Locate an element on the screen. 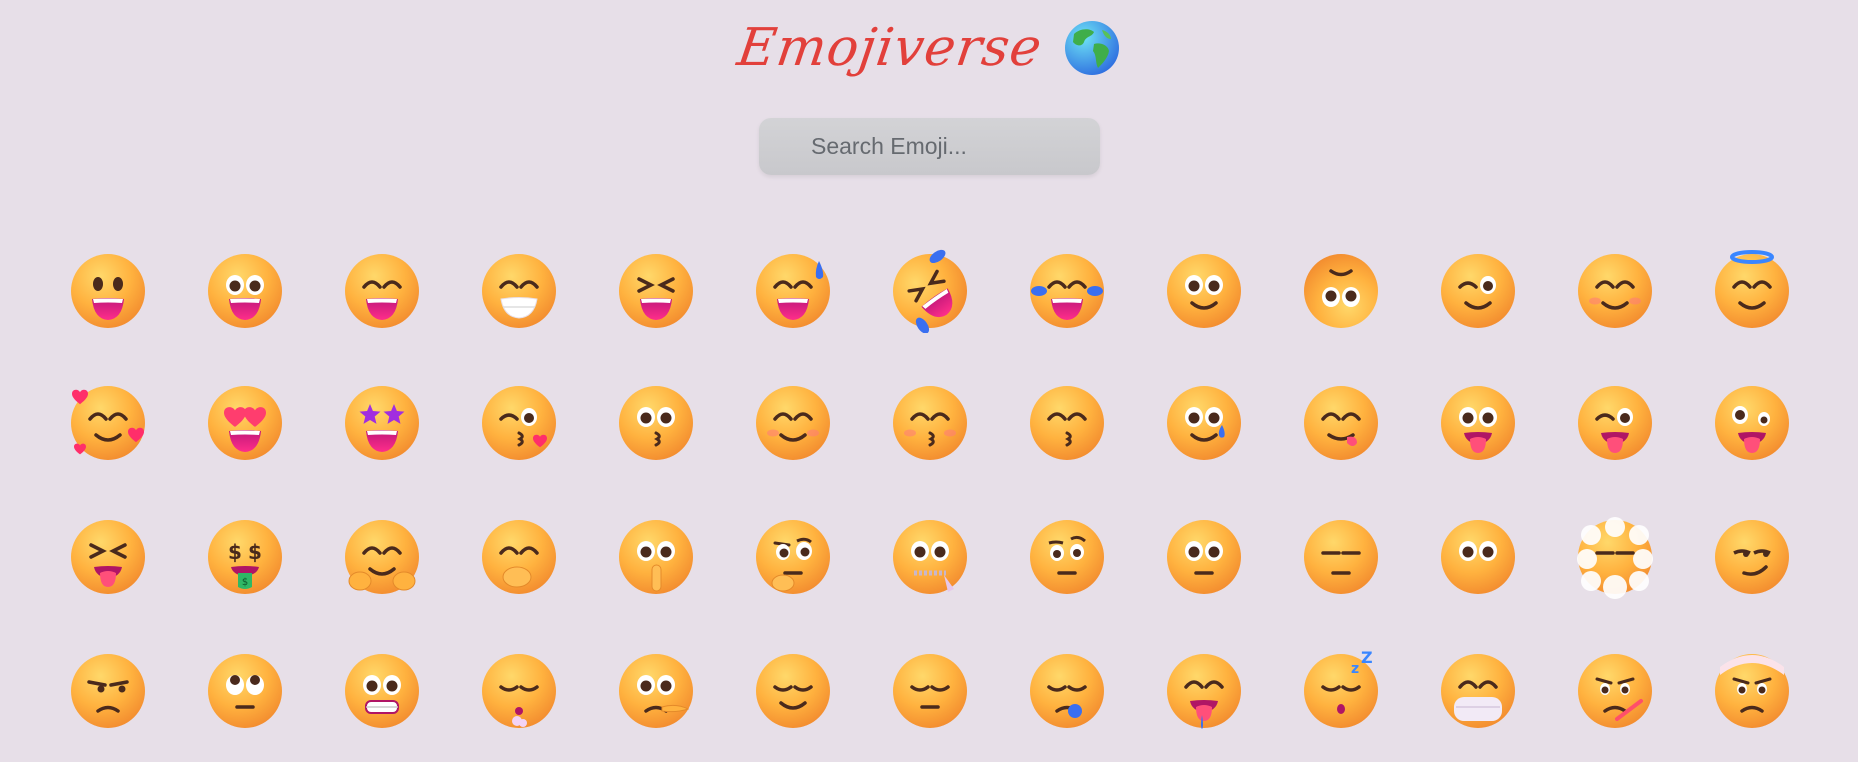  face-in-clouds-icon is located at coordinates (1615, 558).